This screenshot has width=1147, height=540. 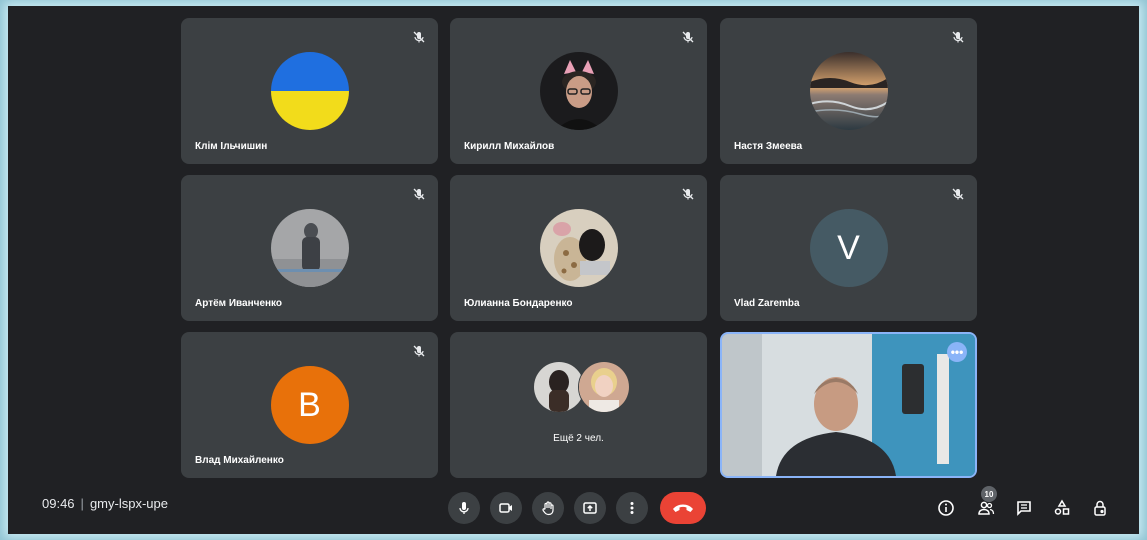 I want to click on bottom-toolbar: 09:46 | gmy-lspx-upe 10, so click(x=573, y=508).